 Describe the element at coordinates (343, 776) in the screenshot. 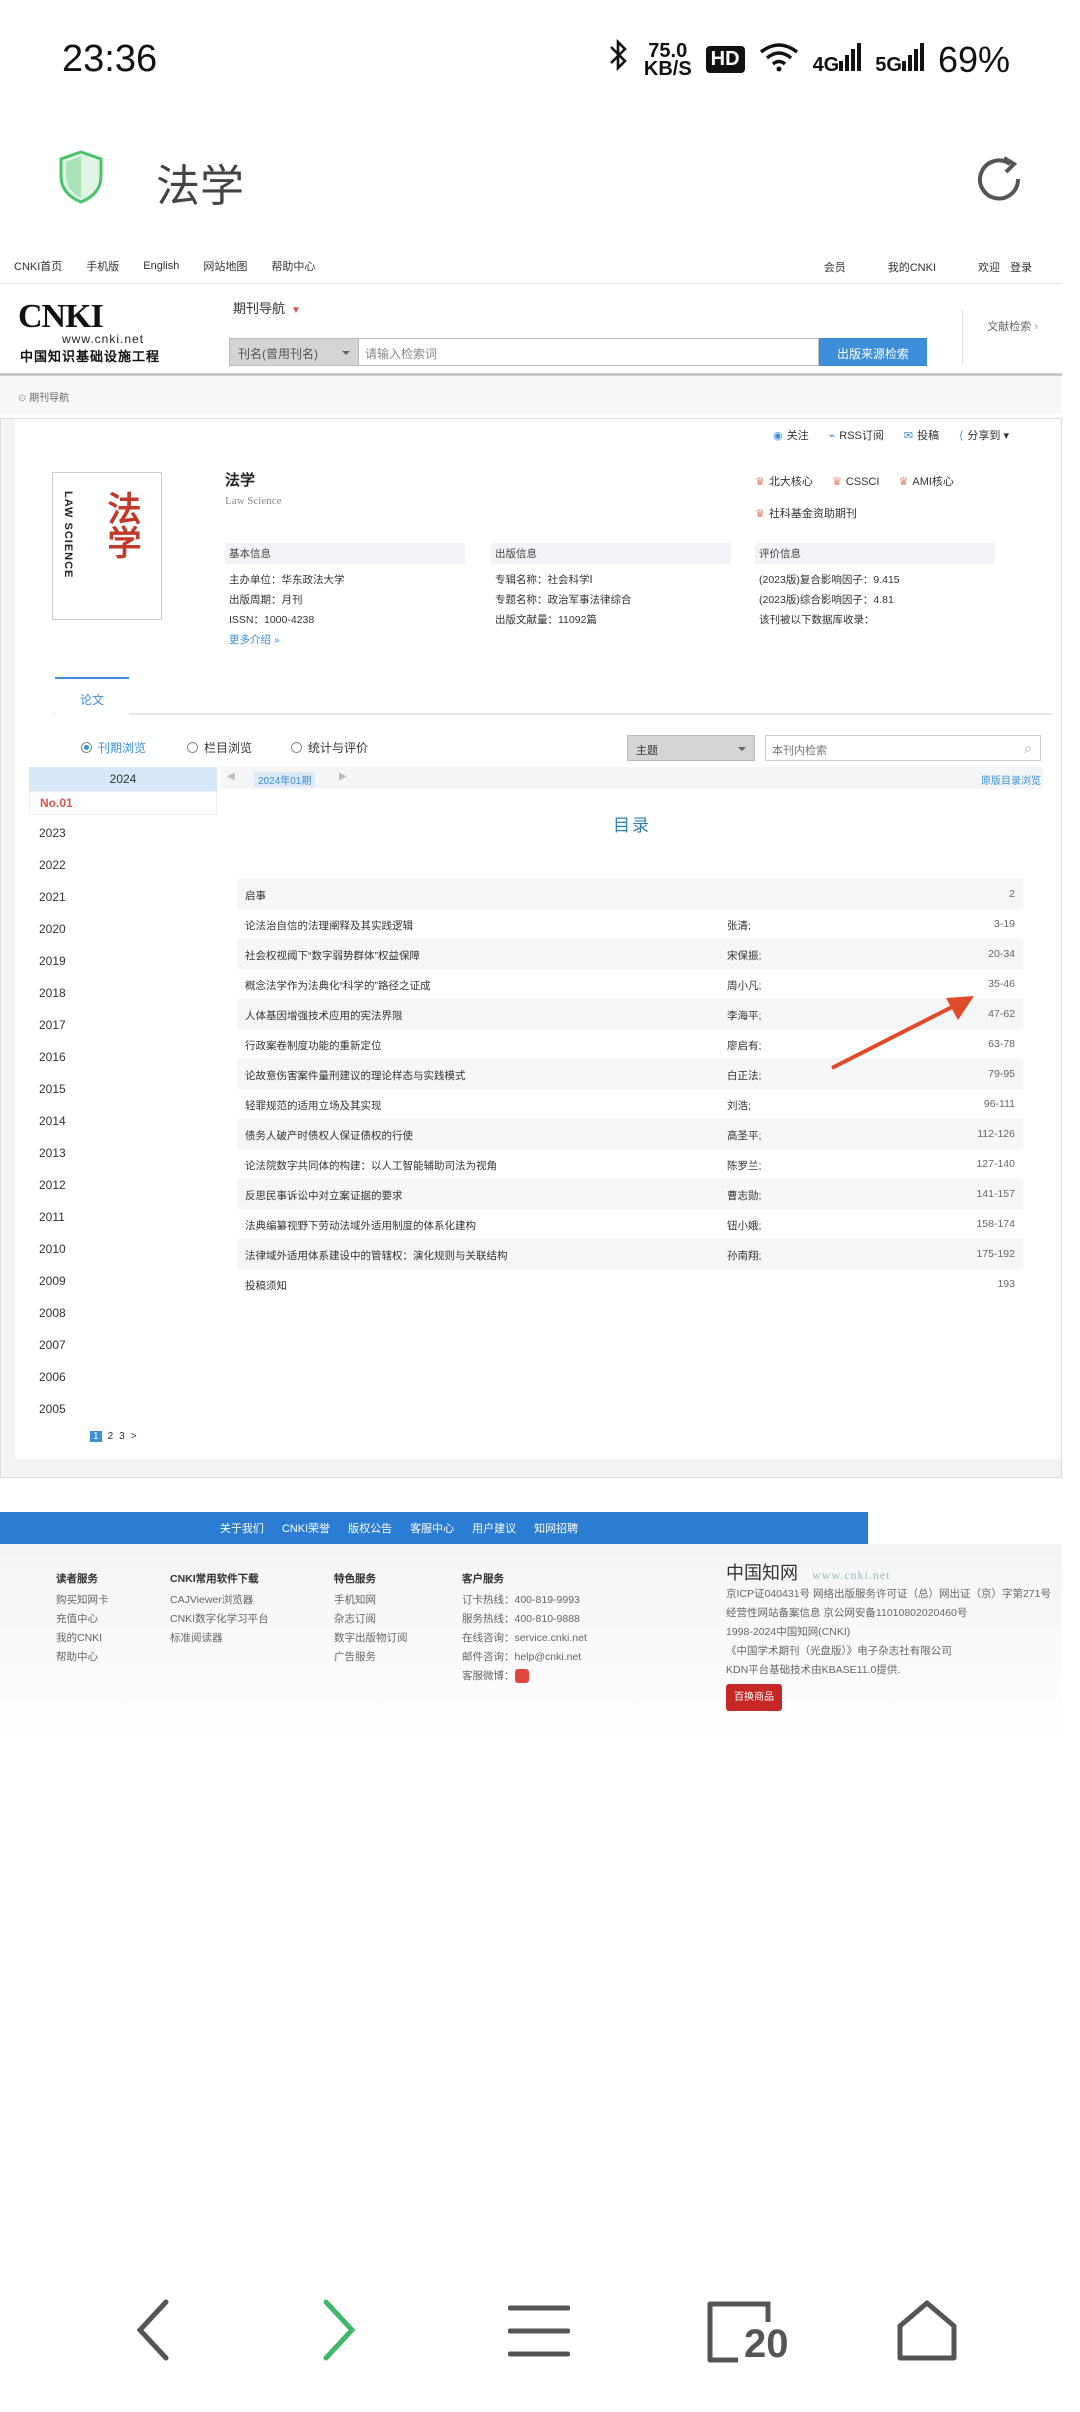

I see `next-issue-icon: ▶` at that location.